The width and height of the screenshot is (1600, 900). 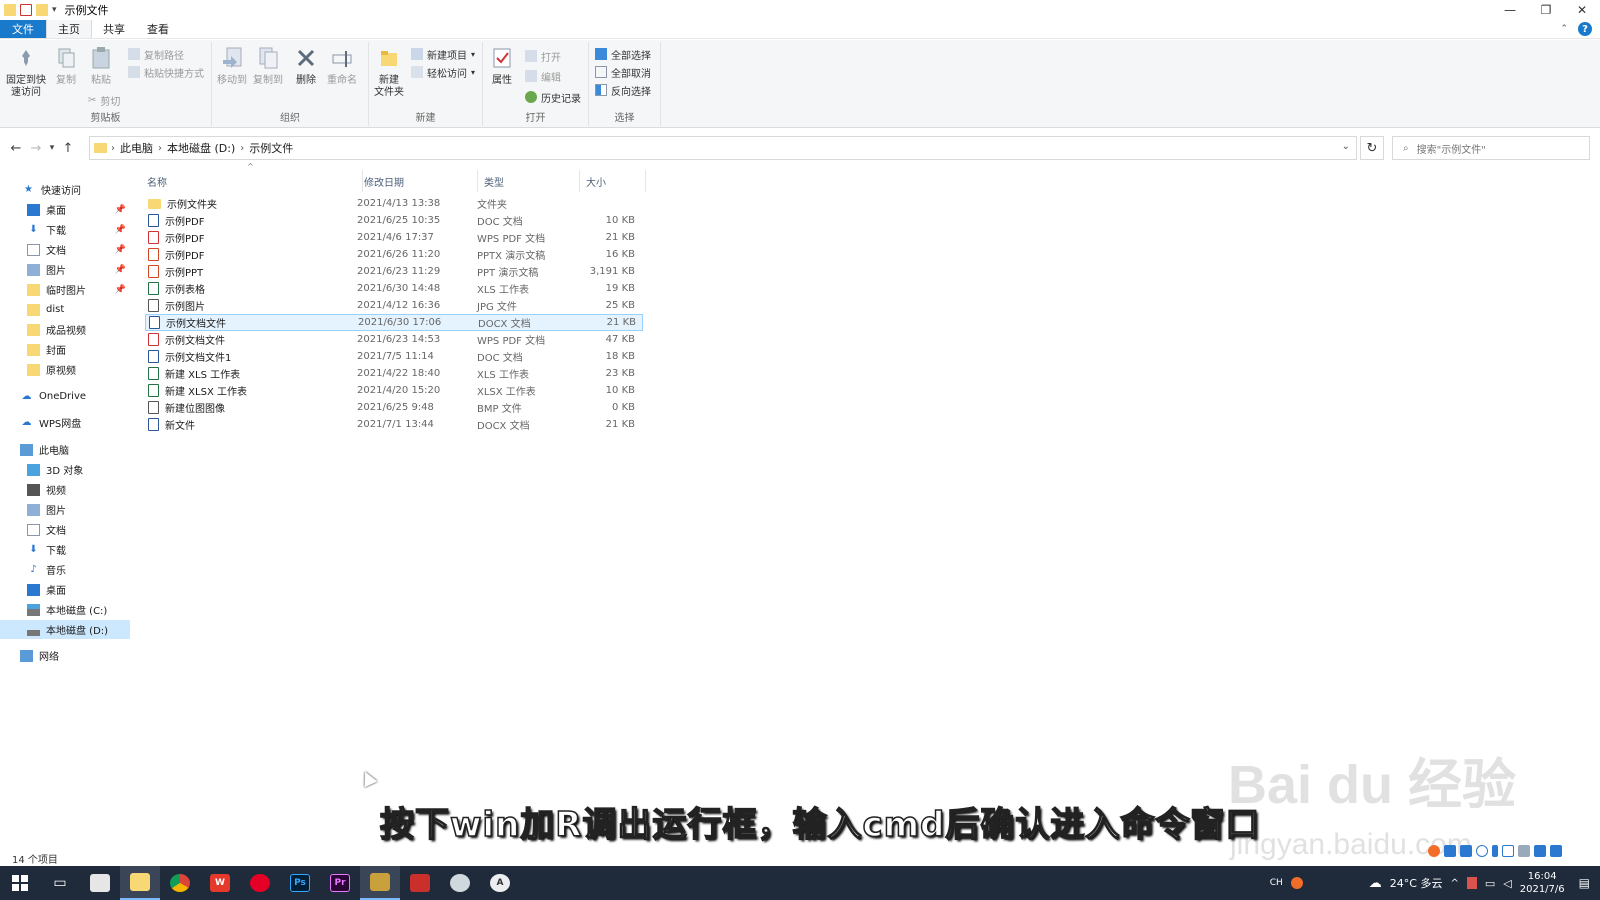 I want to click on taskbar-file-explorer, so click(x=140, y=883).